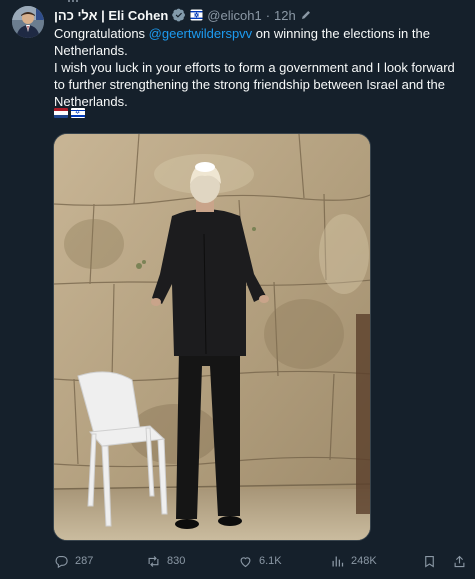 The height and width of the screenshot is (579, 475). What do you see at coordinates (28, 22) in the screenshot?
I see `avatar` at bounding box center [28, 22].